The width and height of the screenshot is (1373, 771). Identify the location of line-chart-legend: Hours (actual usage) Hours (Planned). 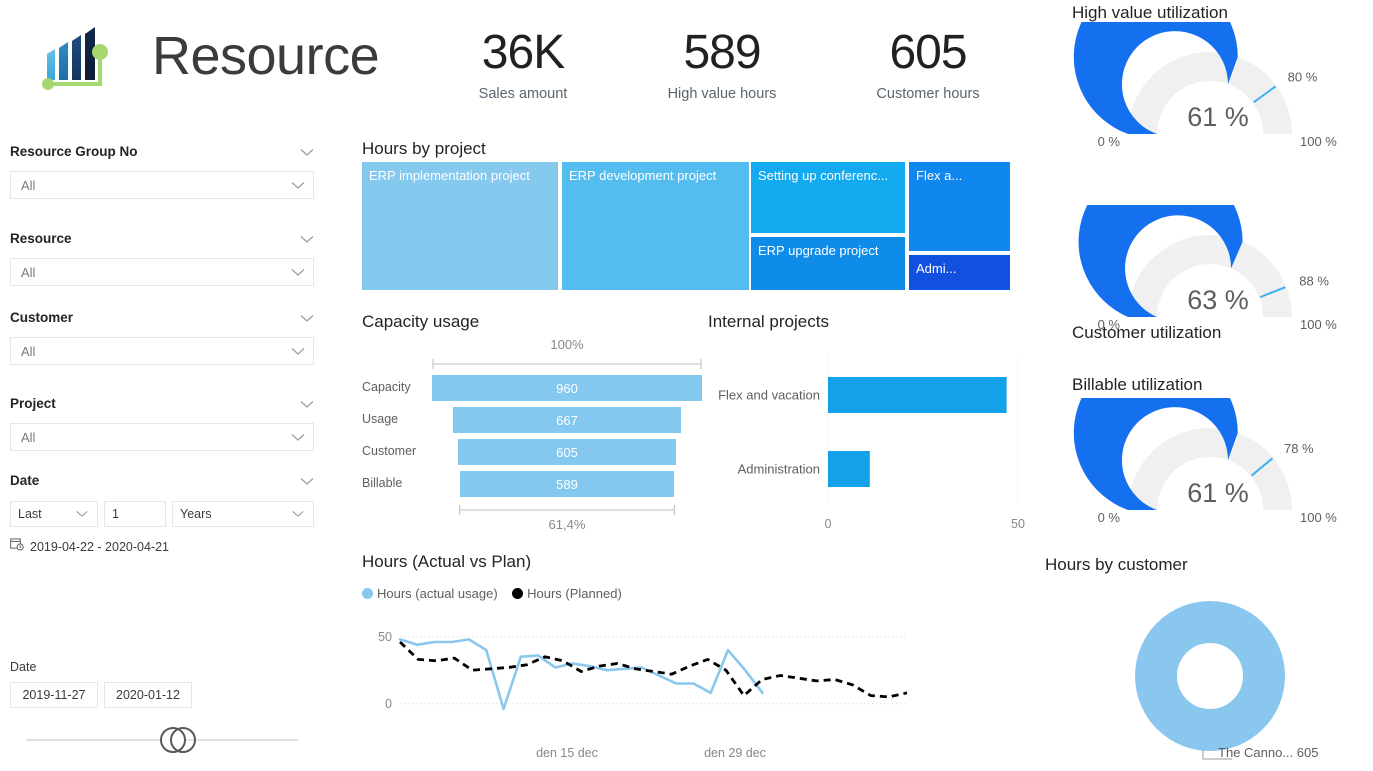
(492, 595).